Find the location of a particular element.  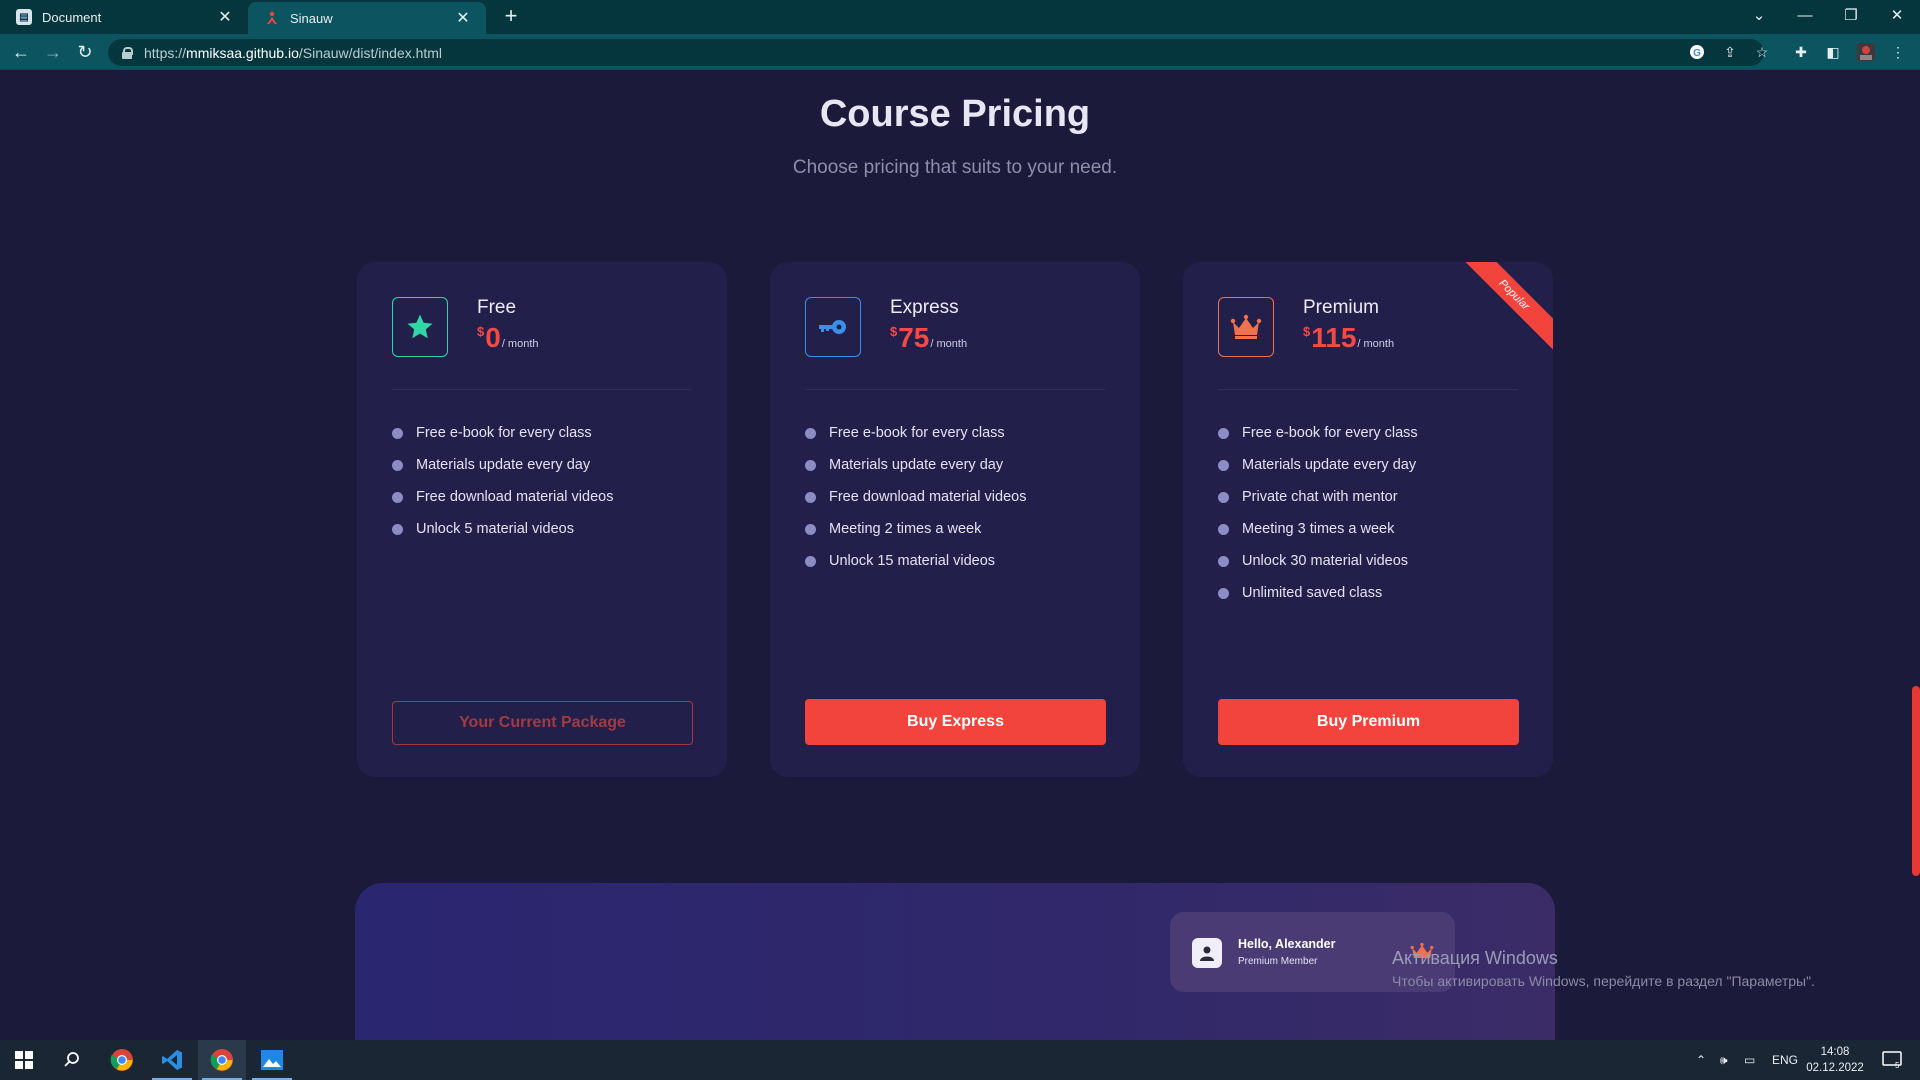

price-amount: 115 is located at coordinates (1334, 337).